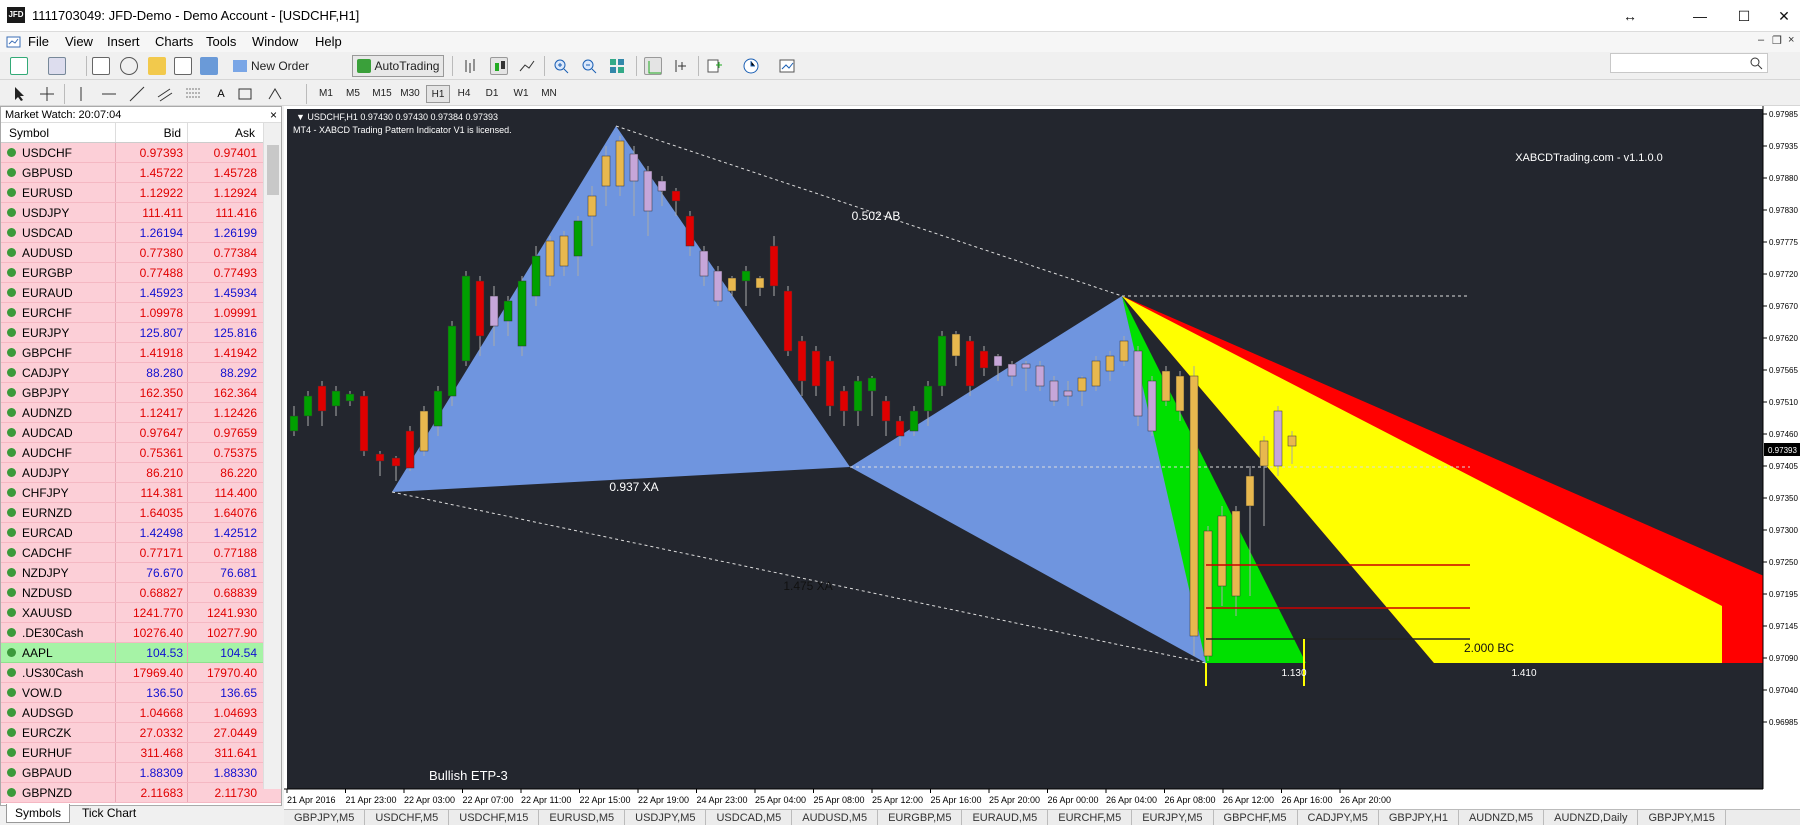 Image resolution: width=1800 pixels, height=825 pixels. What do you see at coordinates (549, 94) in the screenshot?
I see `tf-mn: MN` at bounding box center [549, 94].